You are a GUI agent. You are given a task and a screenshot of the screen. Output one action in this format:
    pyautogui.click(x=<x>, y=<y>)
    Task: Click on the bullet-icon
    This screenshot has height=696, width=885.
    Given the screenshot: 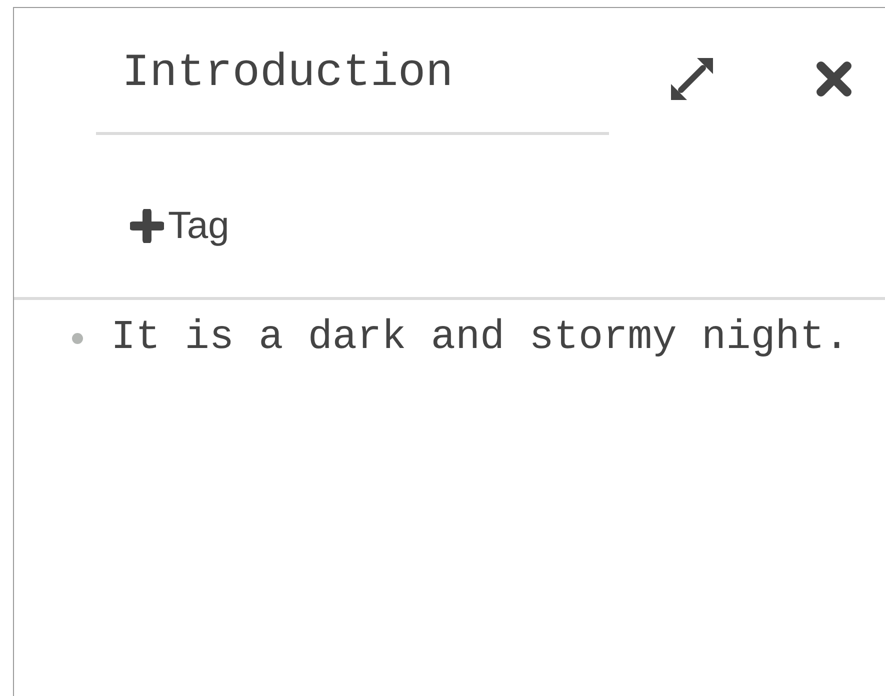 What is the action you would take?
    pyautogui.click(x=77, y=338)
    